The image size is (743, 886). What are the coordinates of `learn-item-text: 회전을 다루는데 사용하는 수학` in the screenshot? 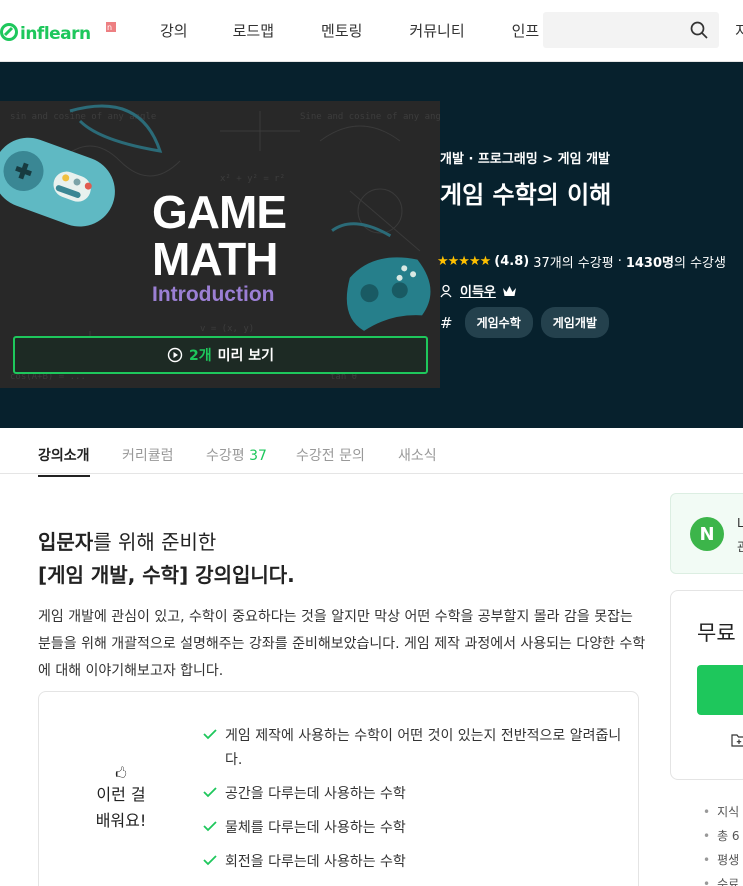 It's located at (315, 862).